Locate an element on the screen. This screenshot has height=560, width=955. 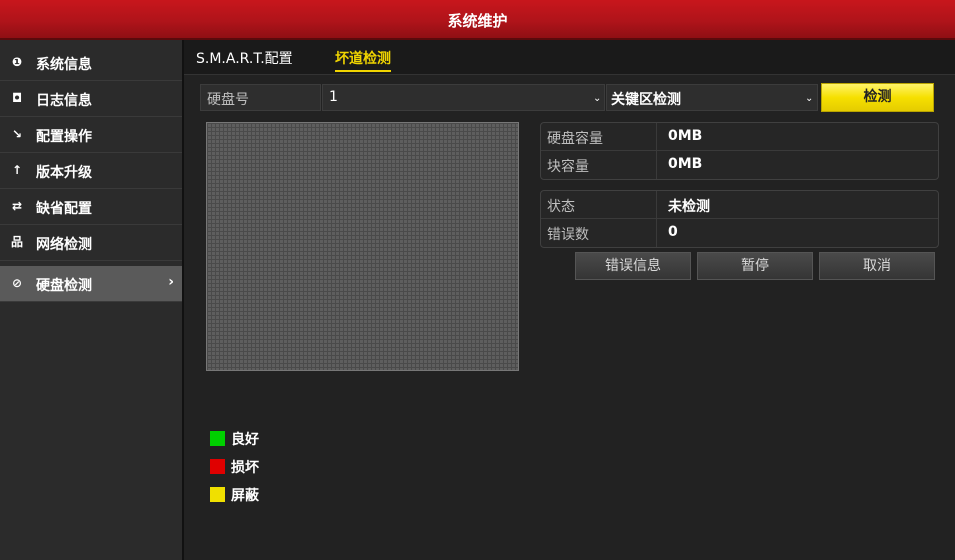
sidebar-item-config-ops: ↘ 配置操作 is located at coordinates (91, 135).